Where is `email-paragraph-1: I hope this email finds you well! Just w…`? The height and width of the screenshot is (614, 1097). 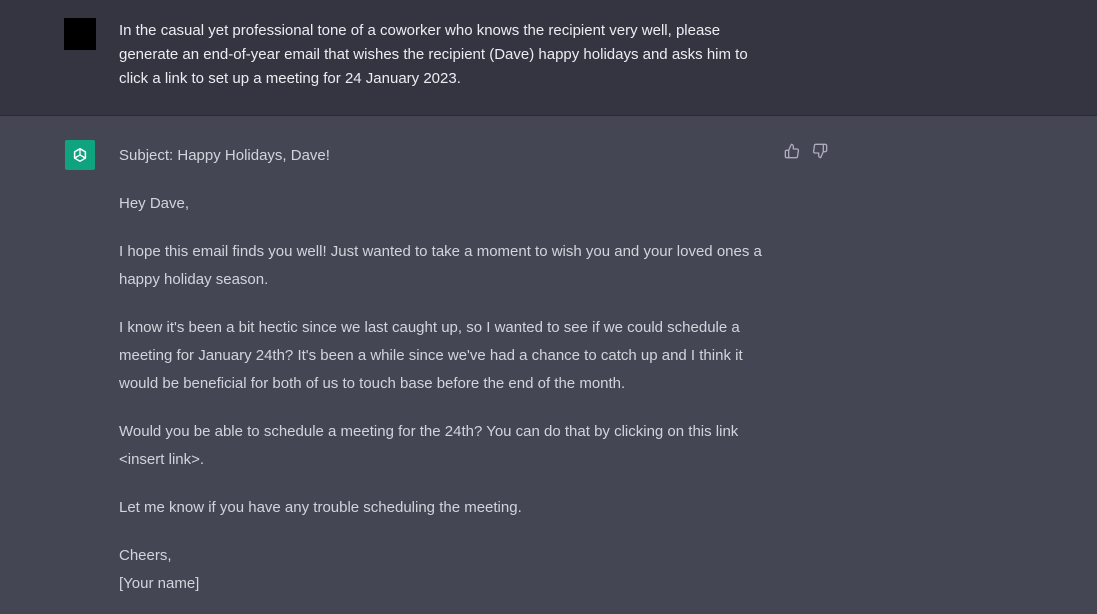
email-paragraph-1: I hope this email finds you well! Just w… is located at coordinates (440, 265).